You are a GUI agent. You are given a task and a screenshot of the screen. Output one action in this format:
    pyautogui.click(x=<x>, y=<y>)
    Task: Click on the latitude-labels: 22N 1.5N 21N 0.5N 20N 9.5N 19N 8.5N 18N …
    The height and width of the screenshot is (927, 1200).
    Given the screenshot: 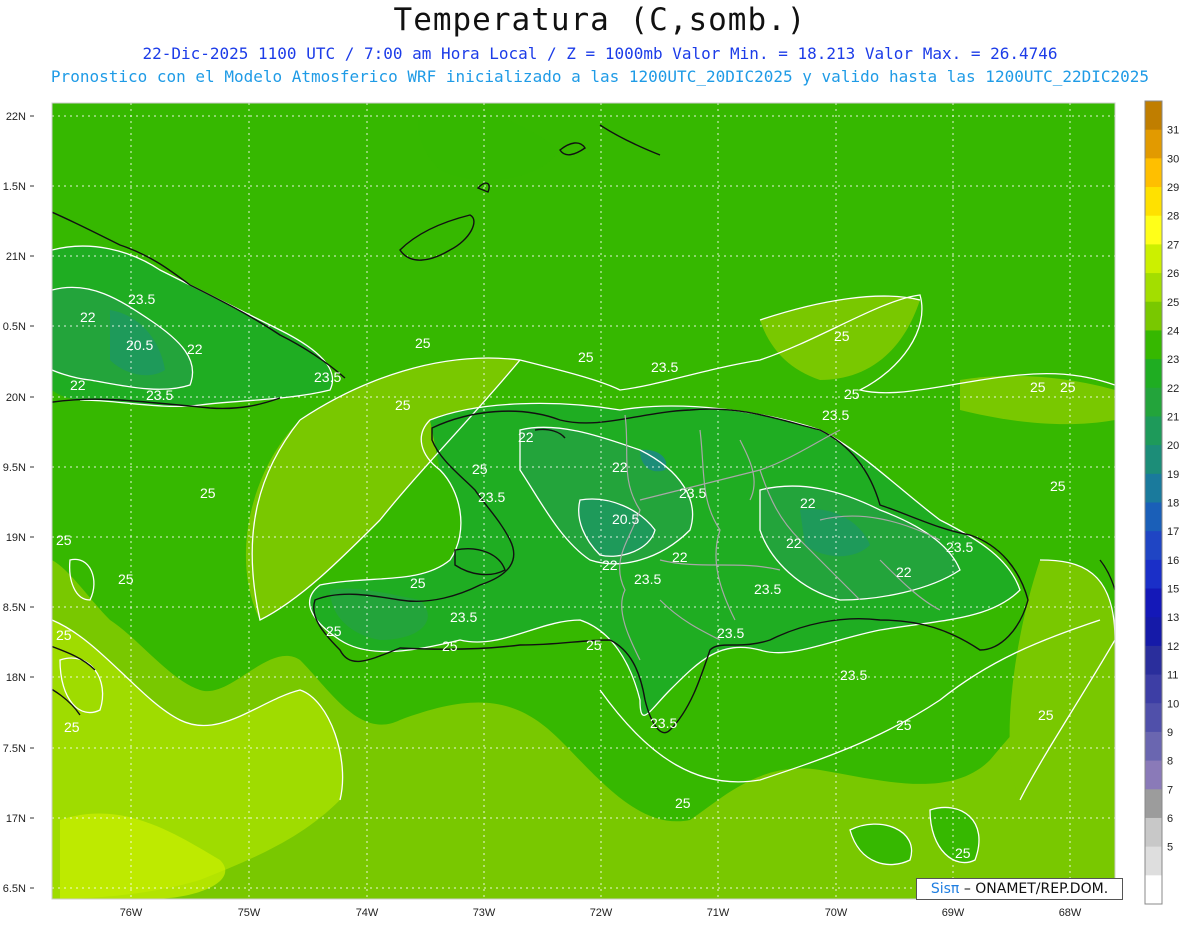 What is the action you would take?
    pyautogui.click(x=14, y=503)
    